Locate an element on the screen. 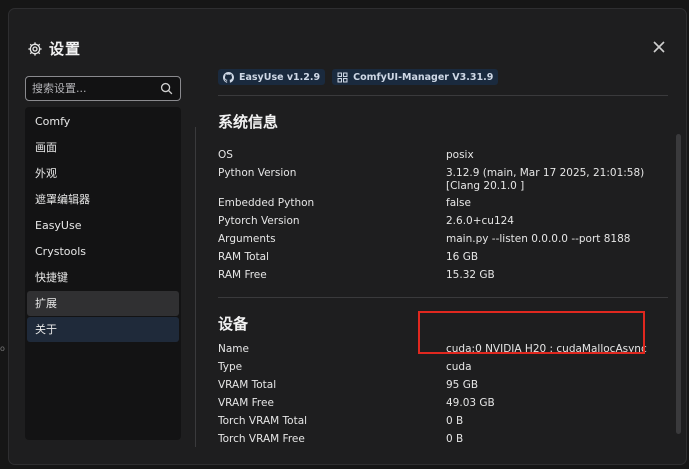 This screenshot has width=689, height=469. version-badges: EasyUse v1.2.9 ComfyUI-Manager V3.31.9 is located at coordinates (358, 77).